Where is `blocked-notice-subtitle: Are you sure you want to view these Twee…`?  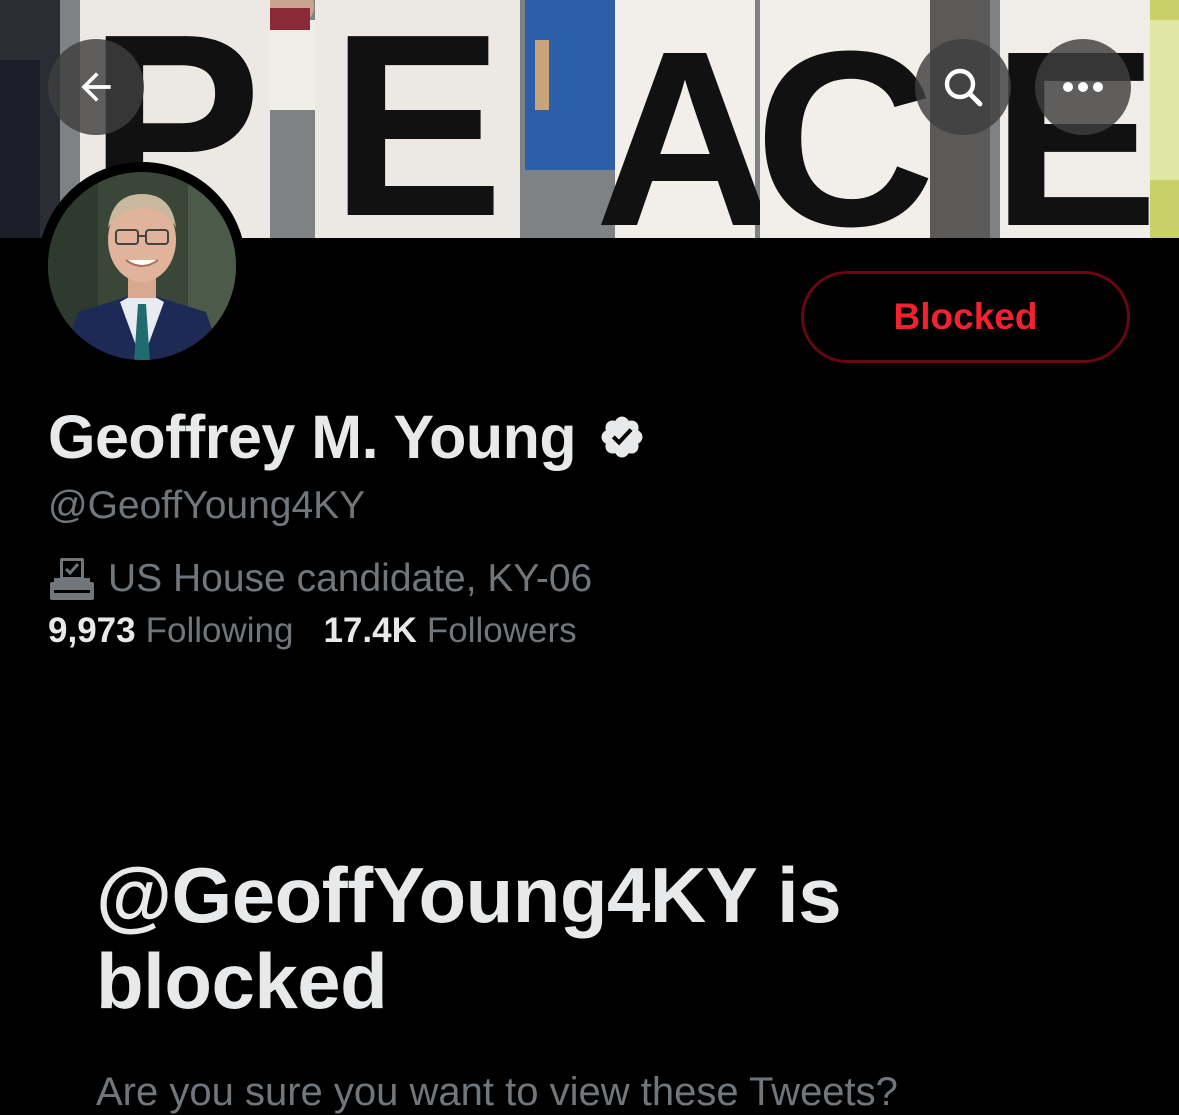 blocked-notice-subtitle: Are you sure you want to view these Twee… is located at coordinates (497, 1092).